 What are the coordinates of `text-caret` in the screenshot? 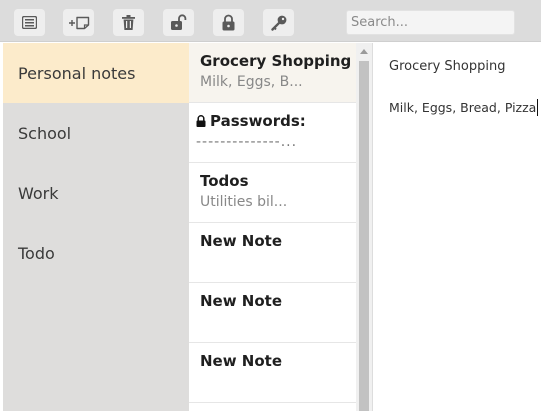 It's located at (538, 107).